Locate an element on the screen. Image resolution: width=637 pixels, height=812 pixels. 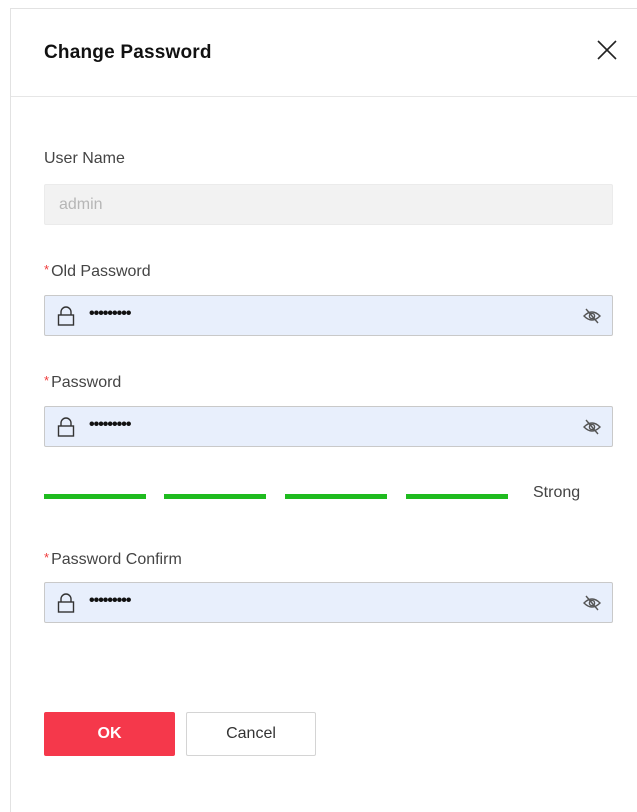
password-confirm-field: ••••••••• is located at coordinates (328, 602).